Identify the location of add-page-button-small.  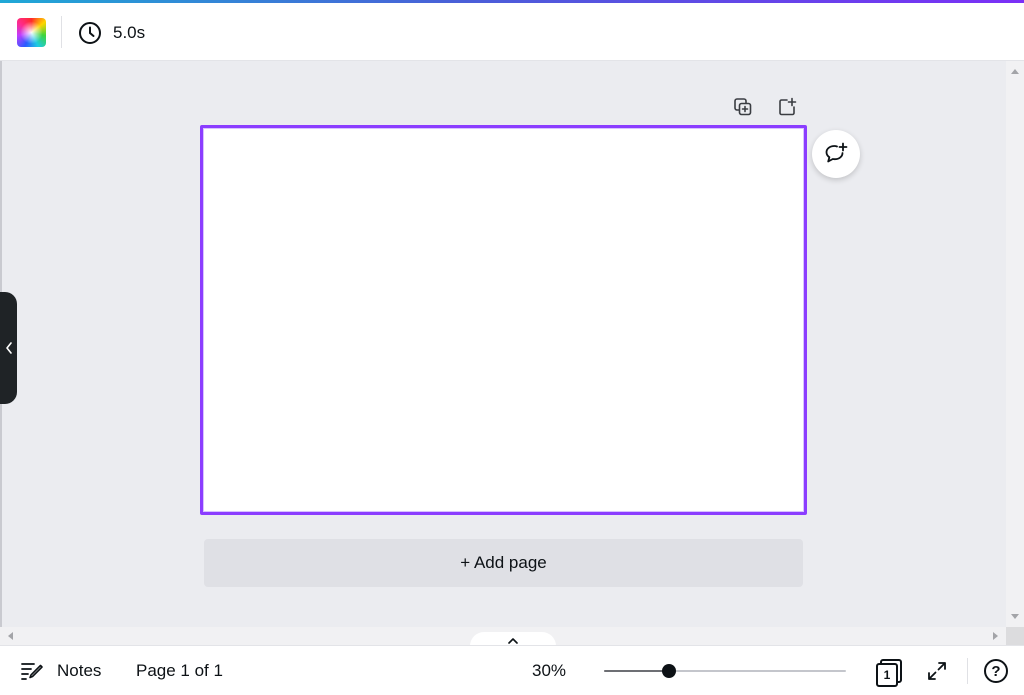
(787, 107).